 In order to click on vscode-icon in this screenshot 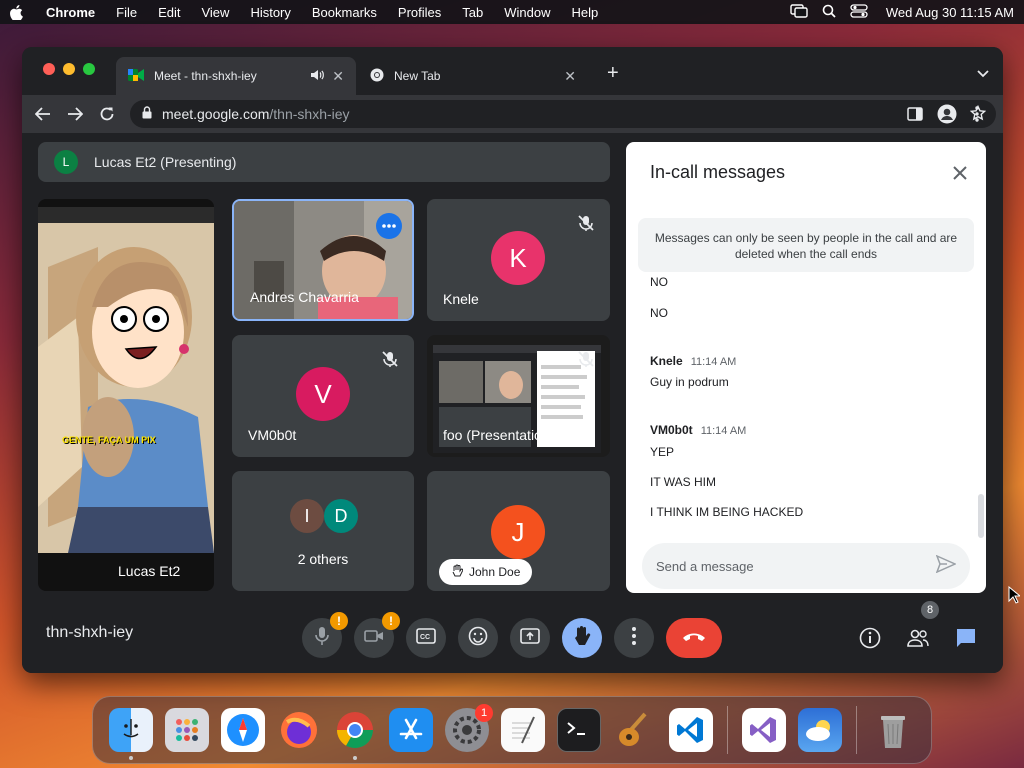, I will do `click(691, 730)`.